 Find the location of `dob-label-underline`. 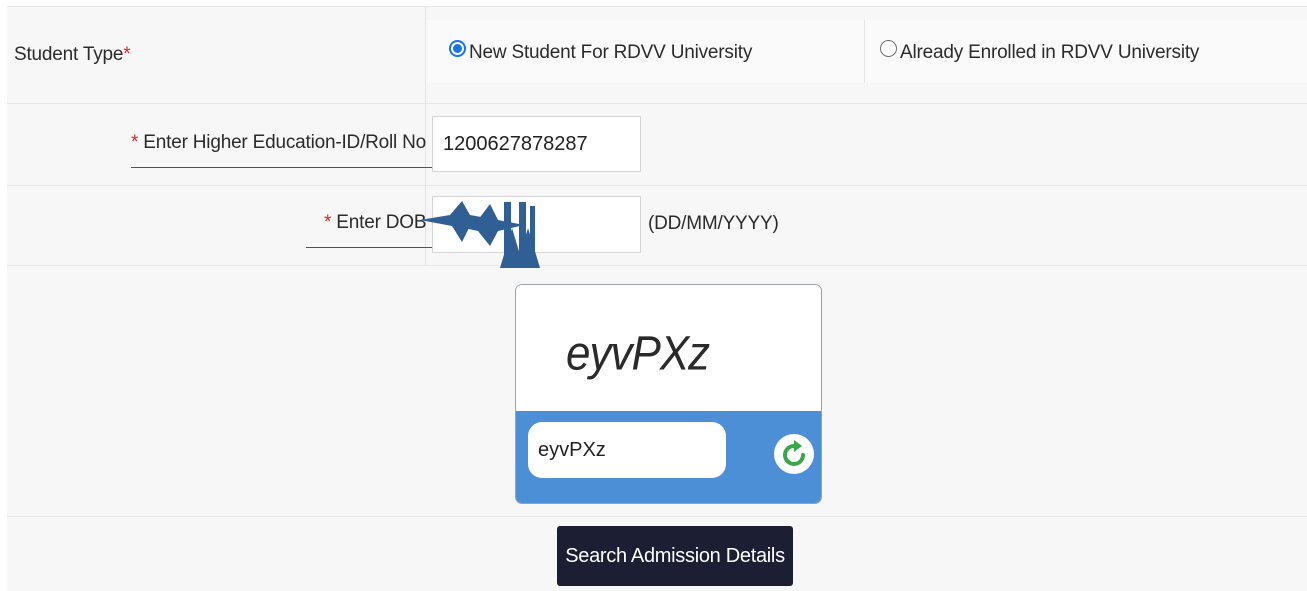

dob-label-underline is located at coordinates (371, 247).